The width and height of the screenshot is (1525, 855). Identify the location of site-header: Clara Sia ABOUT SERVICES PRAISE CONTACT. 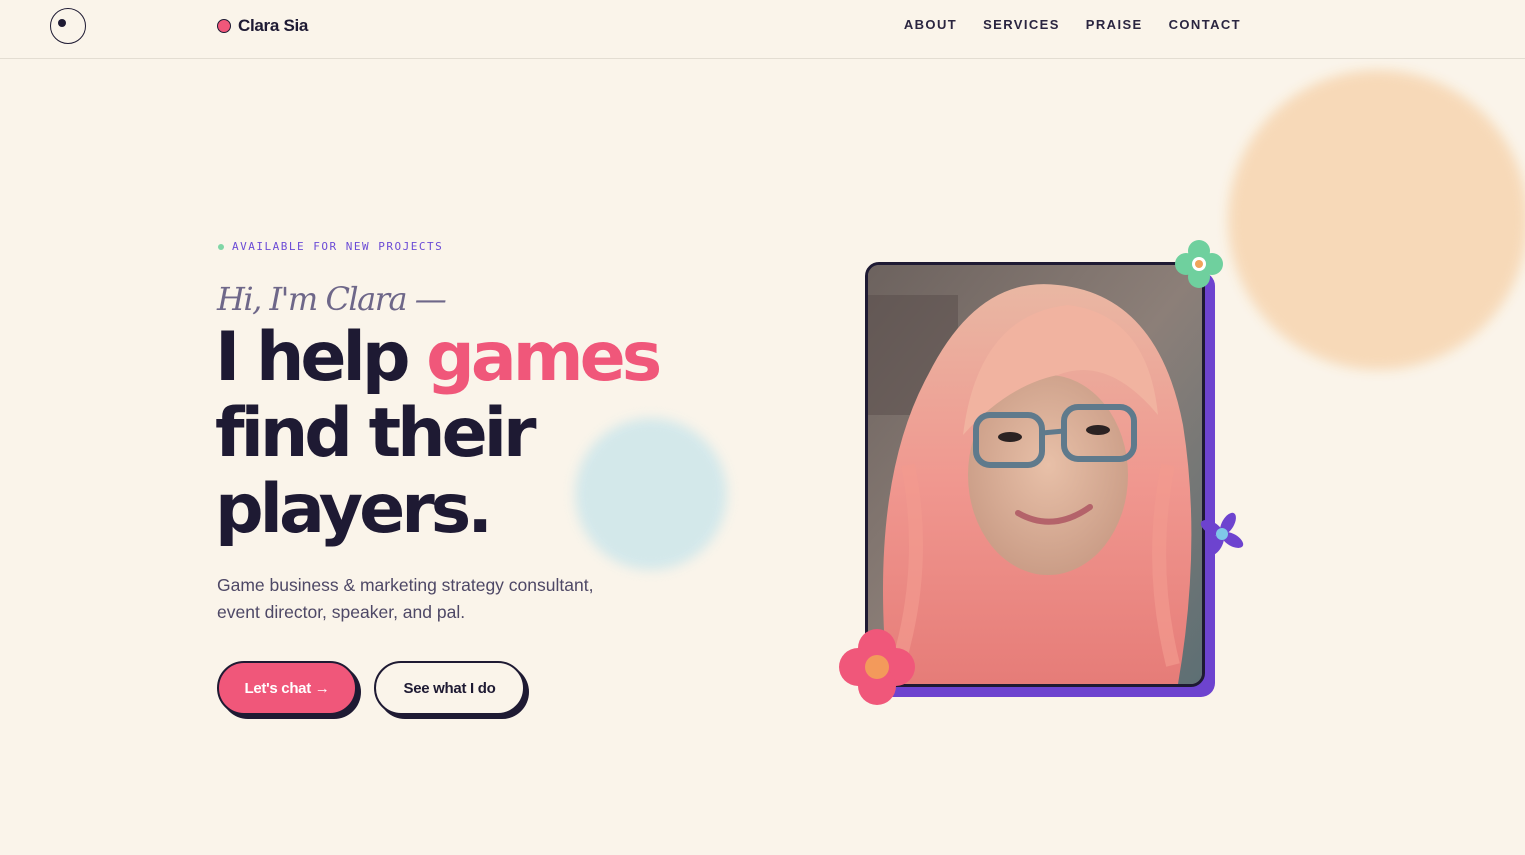
(762, 29).